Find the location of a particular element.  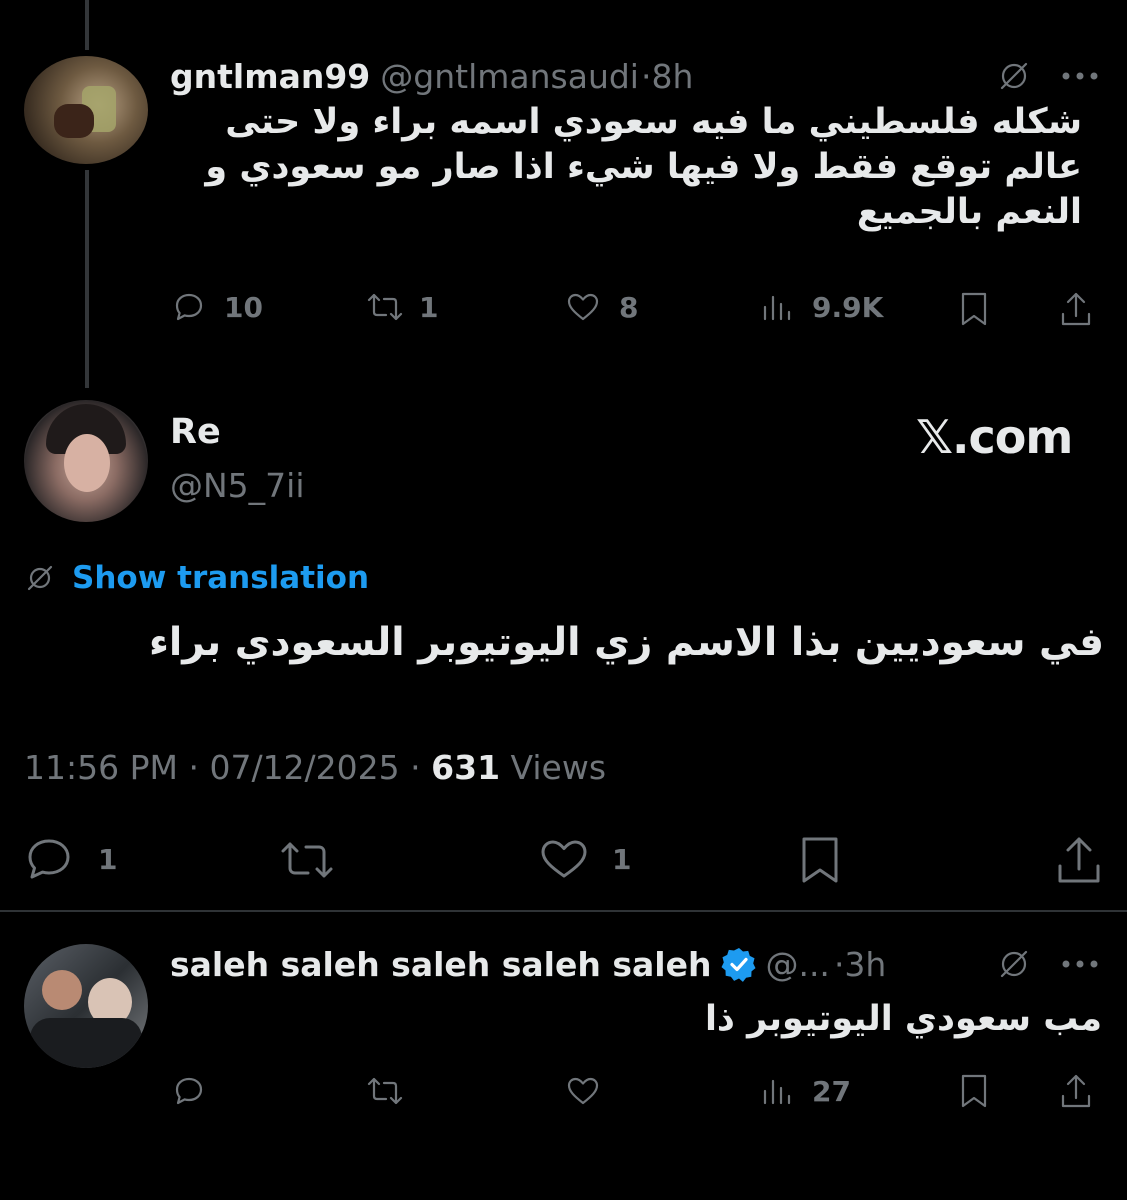

repost-count: 1 is located at coordinates (429, 307).